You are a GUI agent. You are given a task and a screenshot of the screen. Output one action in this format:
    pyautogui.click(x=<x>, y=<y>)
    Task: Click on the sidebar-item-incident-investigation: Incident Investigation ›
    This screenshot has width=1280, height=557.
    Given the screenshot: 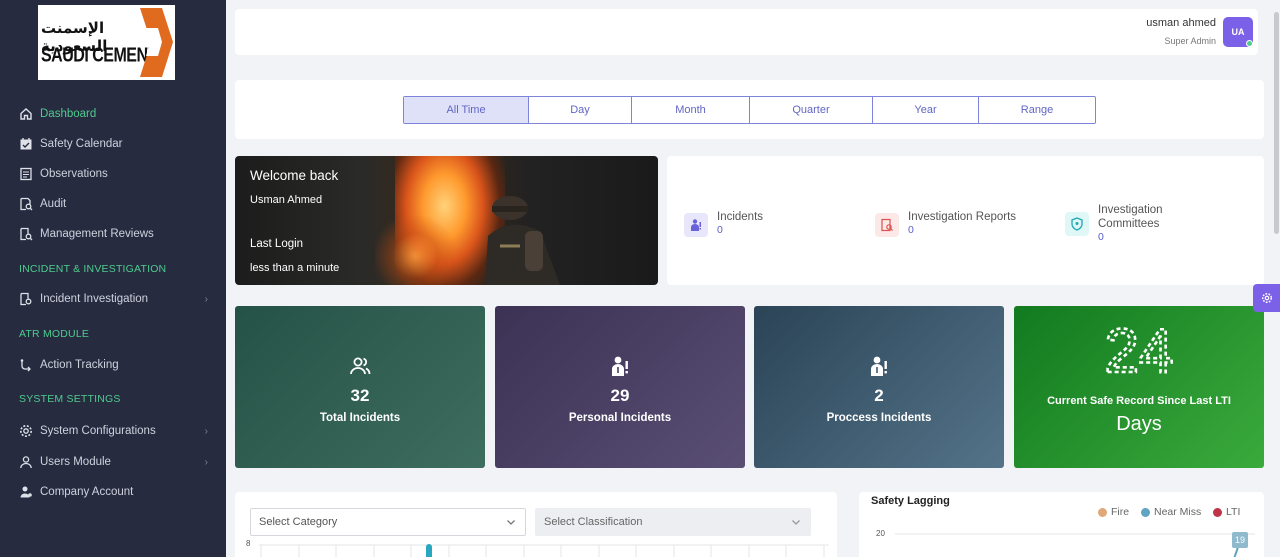 What is the action you would take?
    pyautogui.click(x=116, y=299)
    